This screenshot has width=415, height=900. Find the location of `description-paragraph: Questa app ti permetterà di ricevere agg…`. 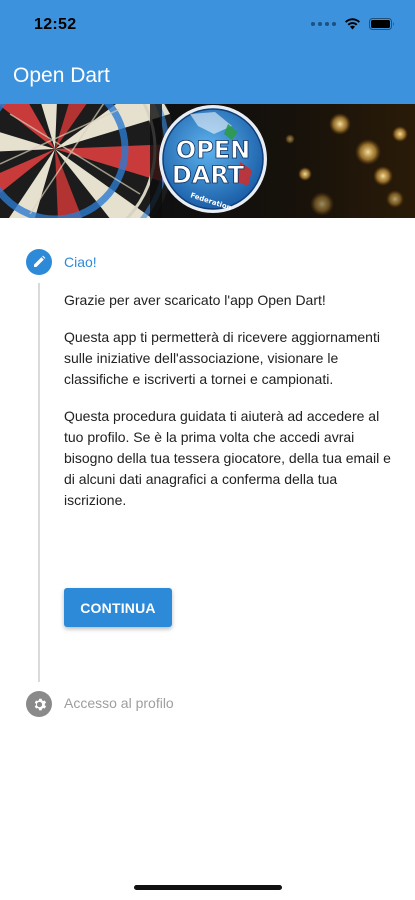

description-paragraph: Questa app ti permetterà di ricevere agg… is located at coordinates (222, 358).